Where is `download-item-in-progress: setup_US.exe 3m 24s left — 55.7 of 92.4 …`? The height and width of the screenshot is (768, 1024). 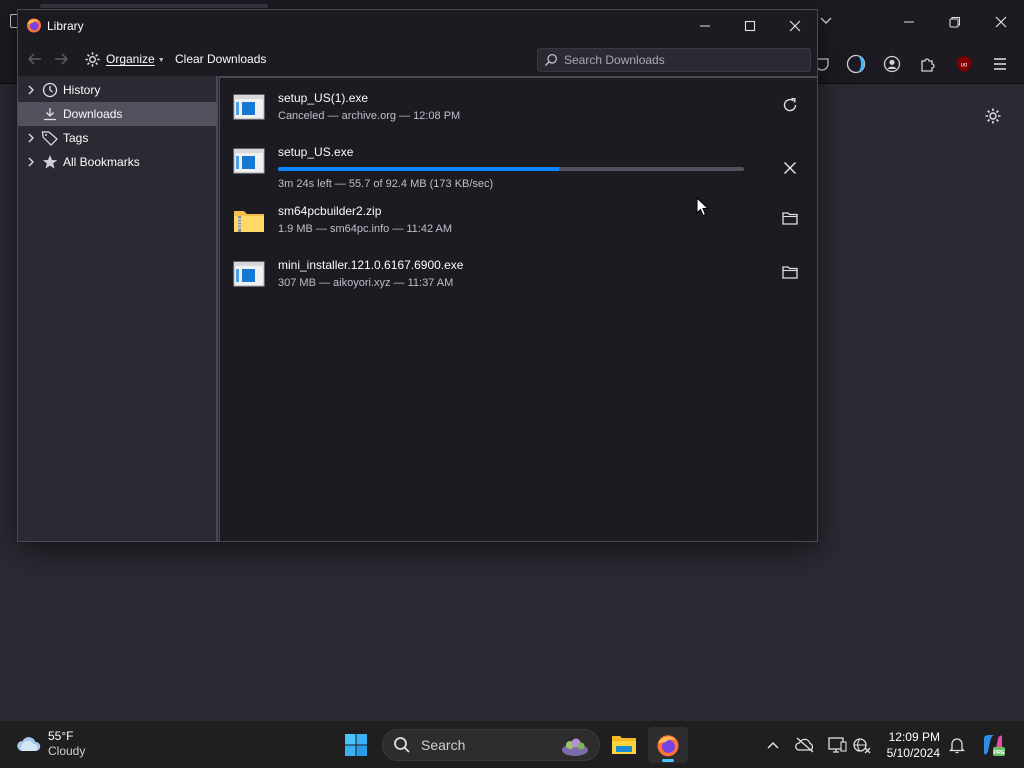 download-item-in-progress: setup_US.exe 3m 24s left — 55.7 of 92.4 … is located at coordinates (518, 164).